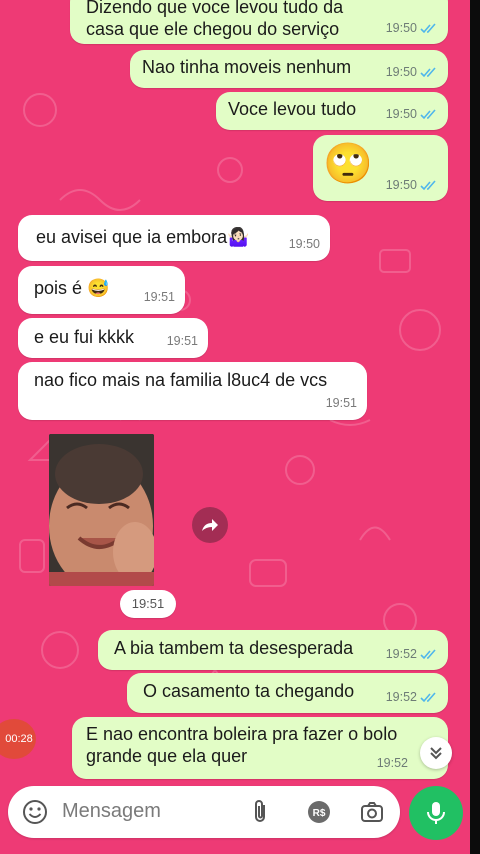 The height and width of the screenshot is (854, 480). I want to click on message-text: O casamento ta chegando, so click(249, 691).